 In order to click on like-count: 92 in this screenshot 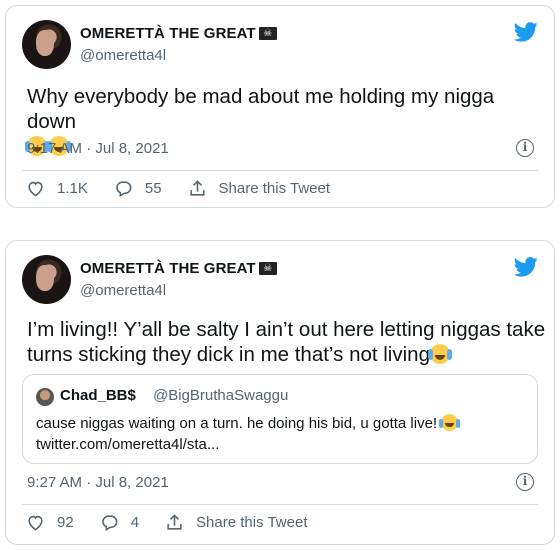, I will do `click(65, 522)`.